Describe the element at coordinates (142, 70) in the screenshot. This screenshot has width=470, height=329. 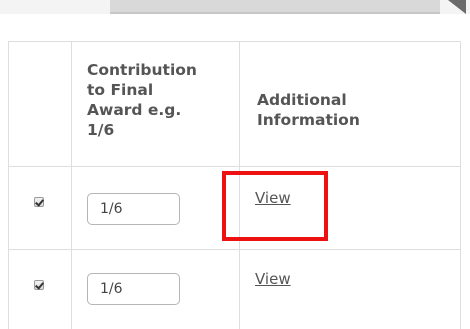
I see `header-line: Contribution` at that location.